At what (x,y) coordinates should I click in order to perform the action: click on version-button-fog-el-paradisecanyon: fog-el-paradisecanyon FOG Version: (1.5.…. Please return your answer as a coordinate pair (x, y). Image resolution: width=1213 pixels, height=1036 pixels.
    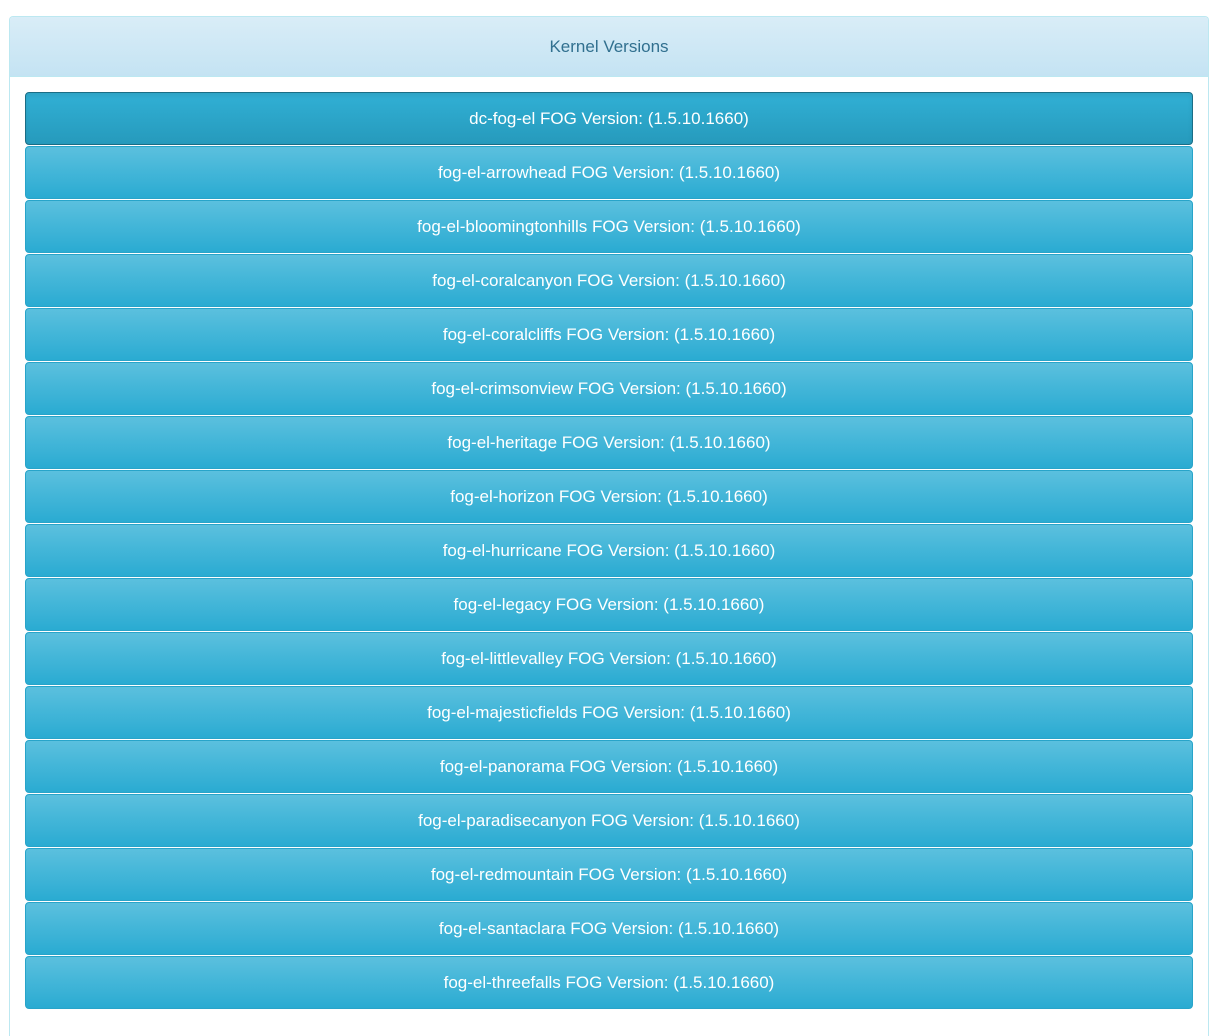
    Looking at the image, I should click on (609, 820).